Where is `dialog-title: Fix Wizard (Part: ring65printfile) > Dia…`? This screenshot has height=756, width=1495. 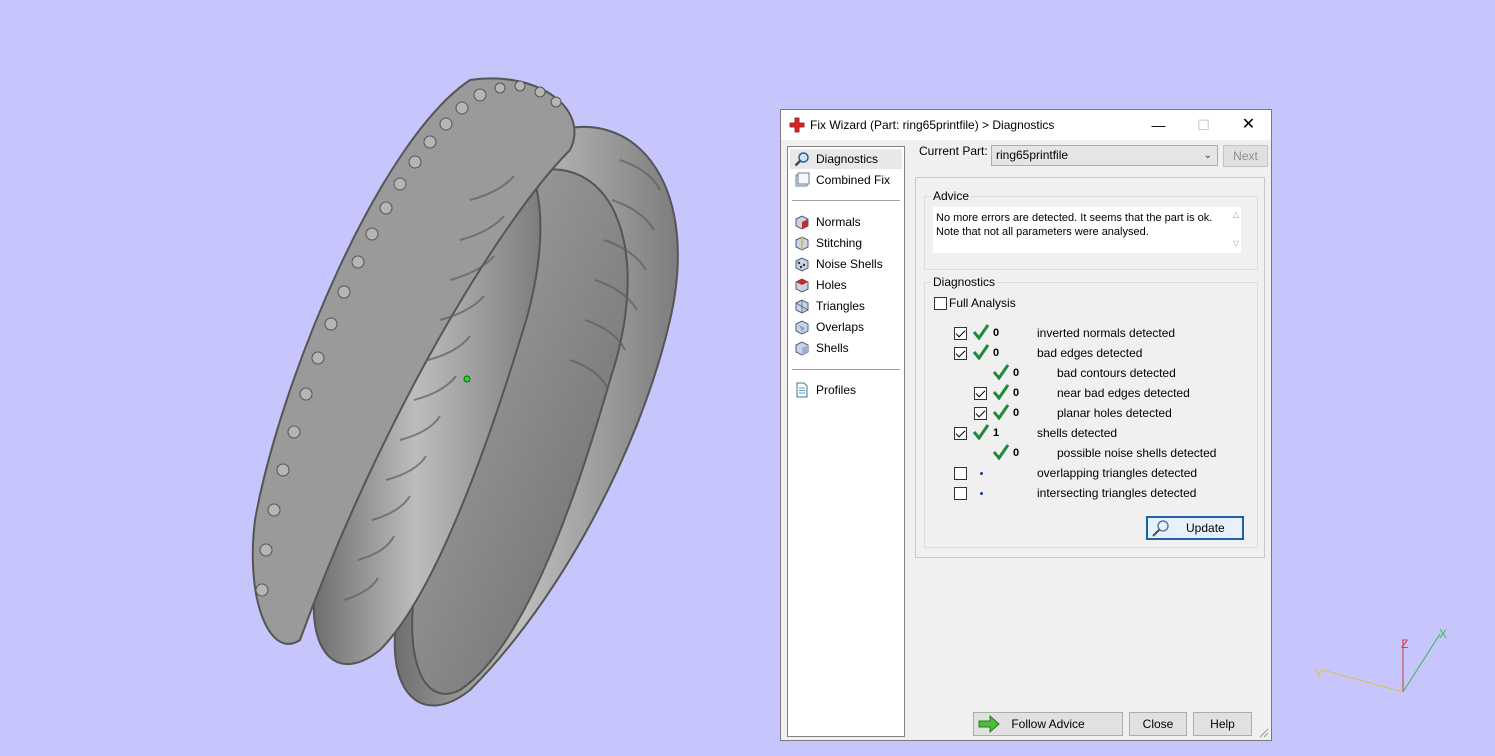
dialog-title: Fix Wizard (Part: ring65printfile) > Dia… is located at coordinates (932, 125).